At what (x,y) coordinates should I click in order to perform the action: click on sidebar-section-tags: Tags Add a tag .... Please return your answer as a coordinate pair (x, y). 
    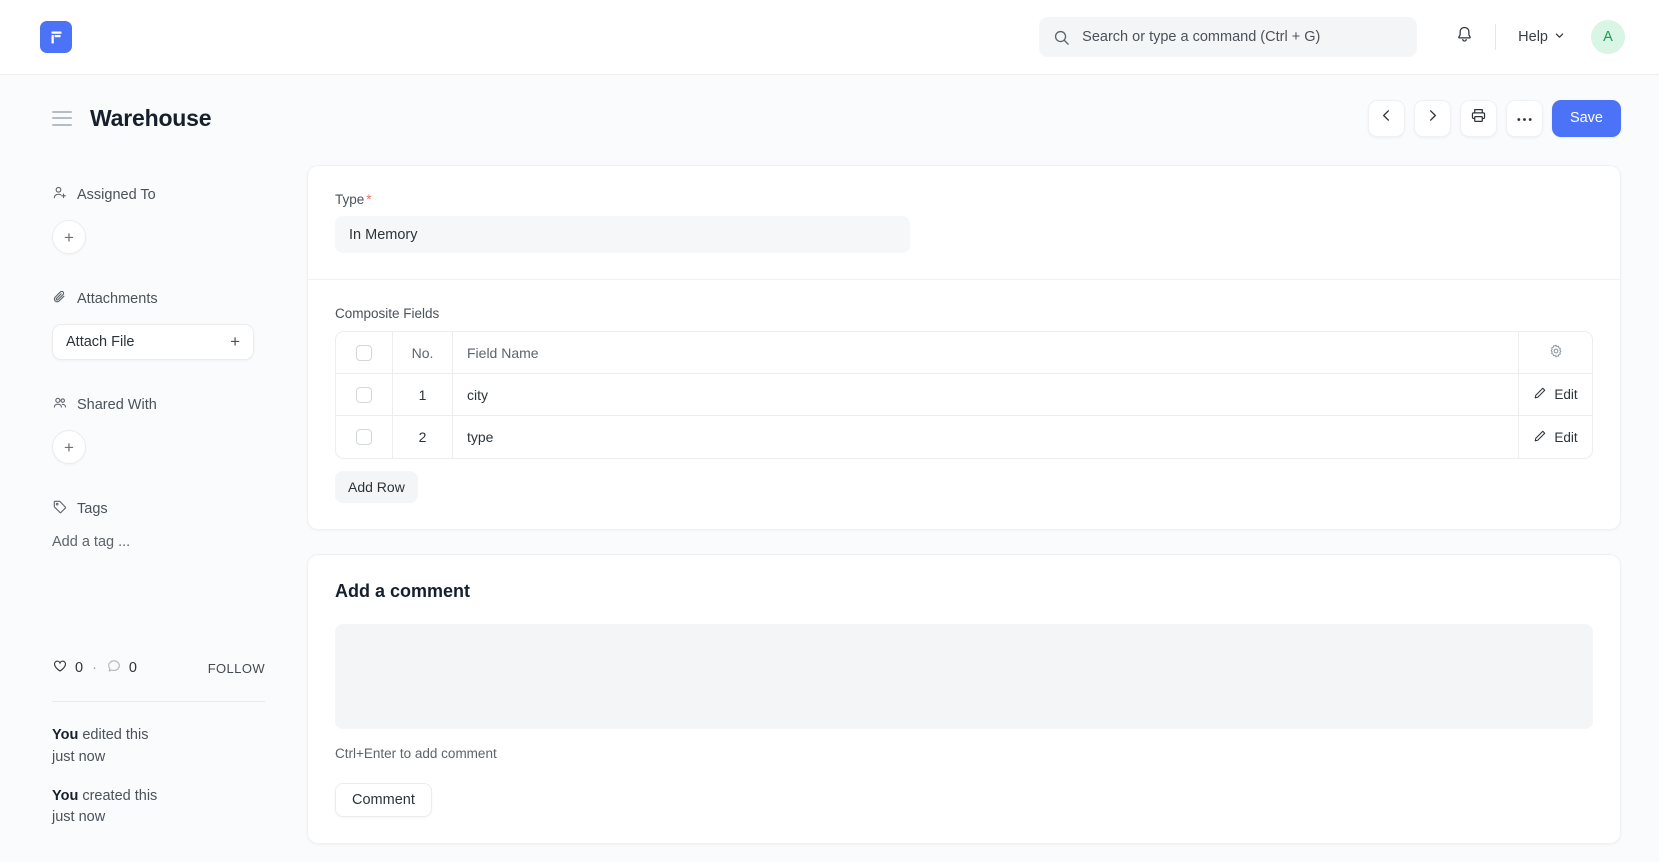
    Looking at the image, I should click on (169, 524).